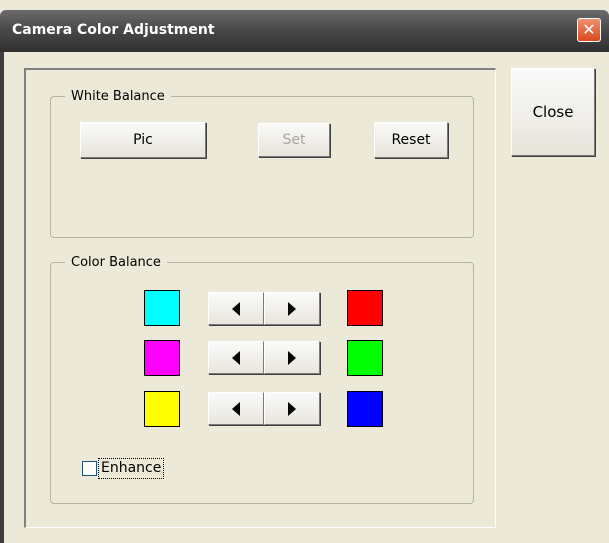 This screenshot has width=609, height=543. I want to click on magenta-green-decrease-button, so click(236, 357).